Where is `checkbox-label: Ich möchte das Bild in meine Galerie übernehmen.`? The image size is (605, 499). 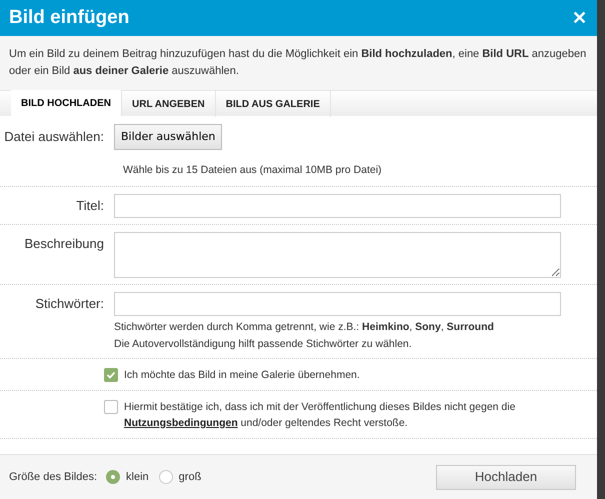 checkbox-label: Ich möchte das Bild in meine Galerie übernehmen. is located at coordinates (242, 375).